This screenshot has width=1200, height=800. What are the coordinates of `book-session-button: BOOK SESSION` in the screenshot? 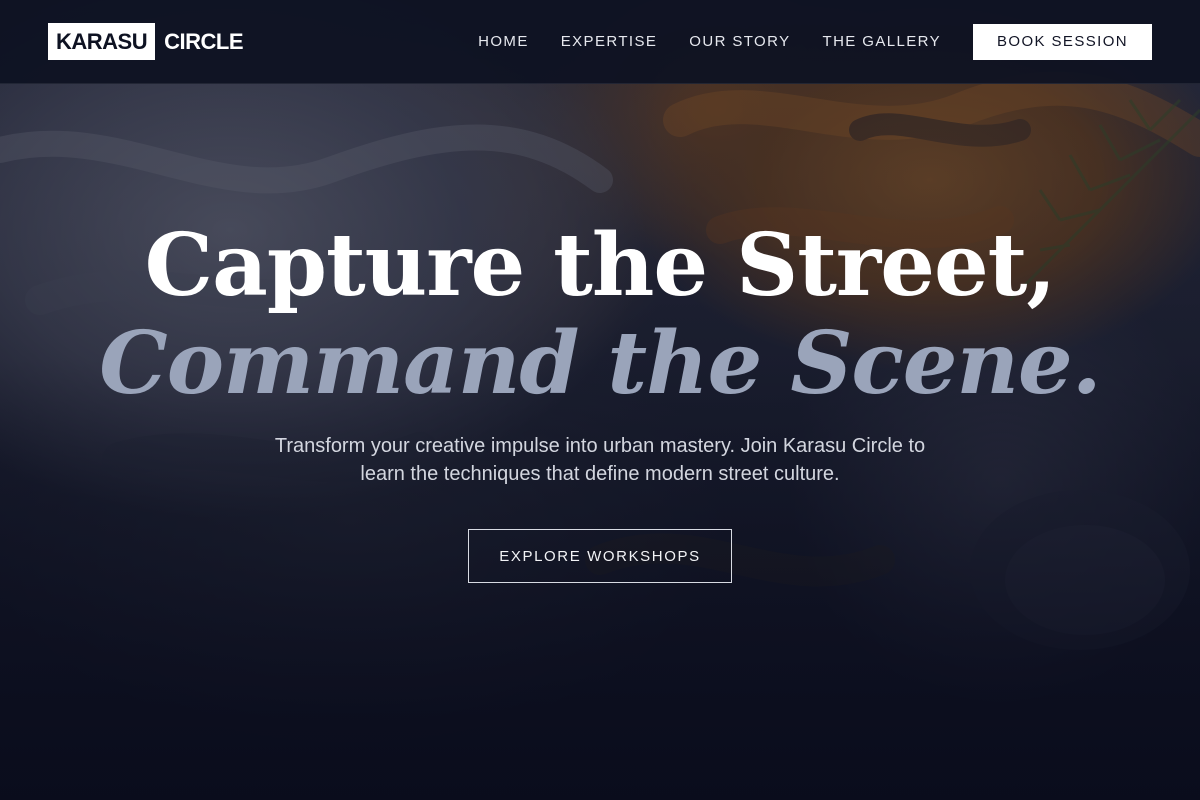 It's located at (1062, 42).